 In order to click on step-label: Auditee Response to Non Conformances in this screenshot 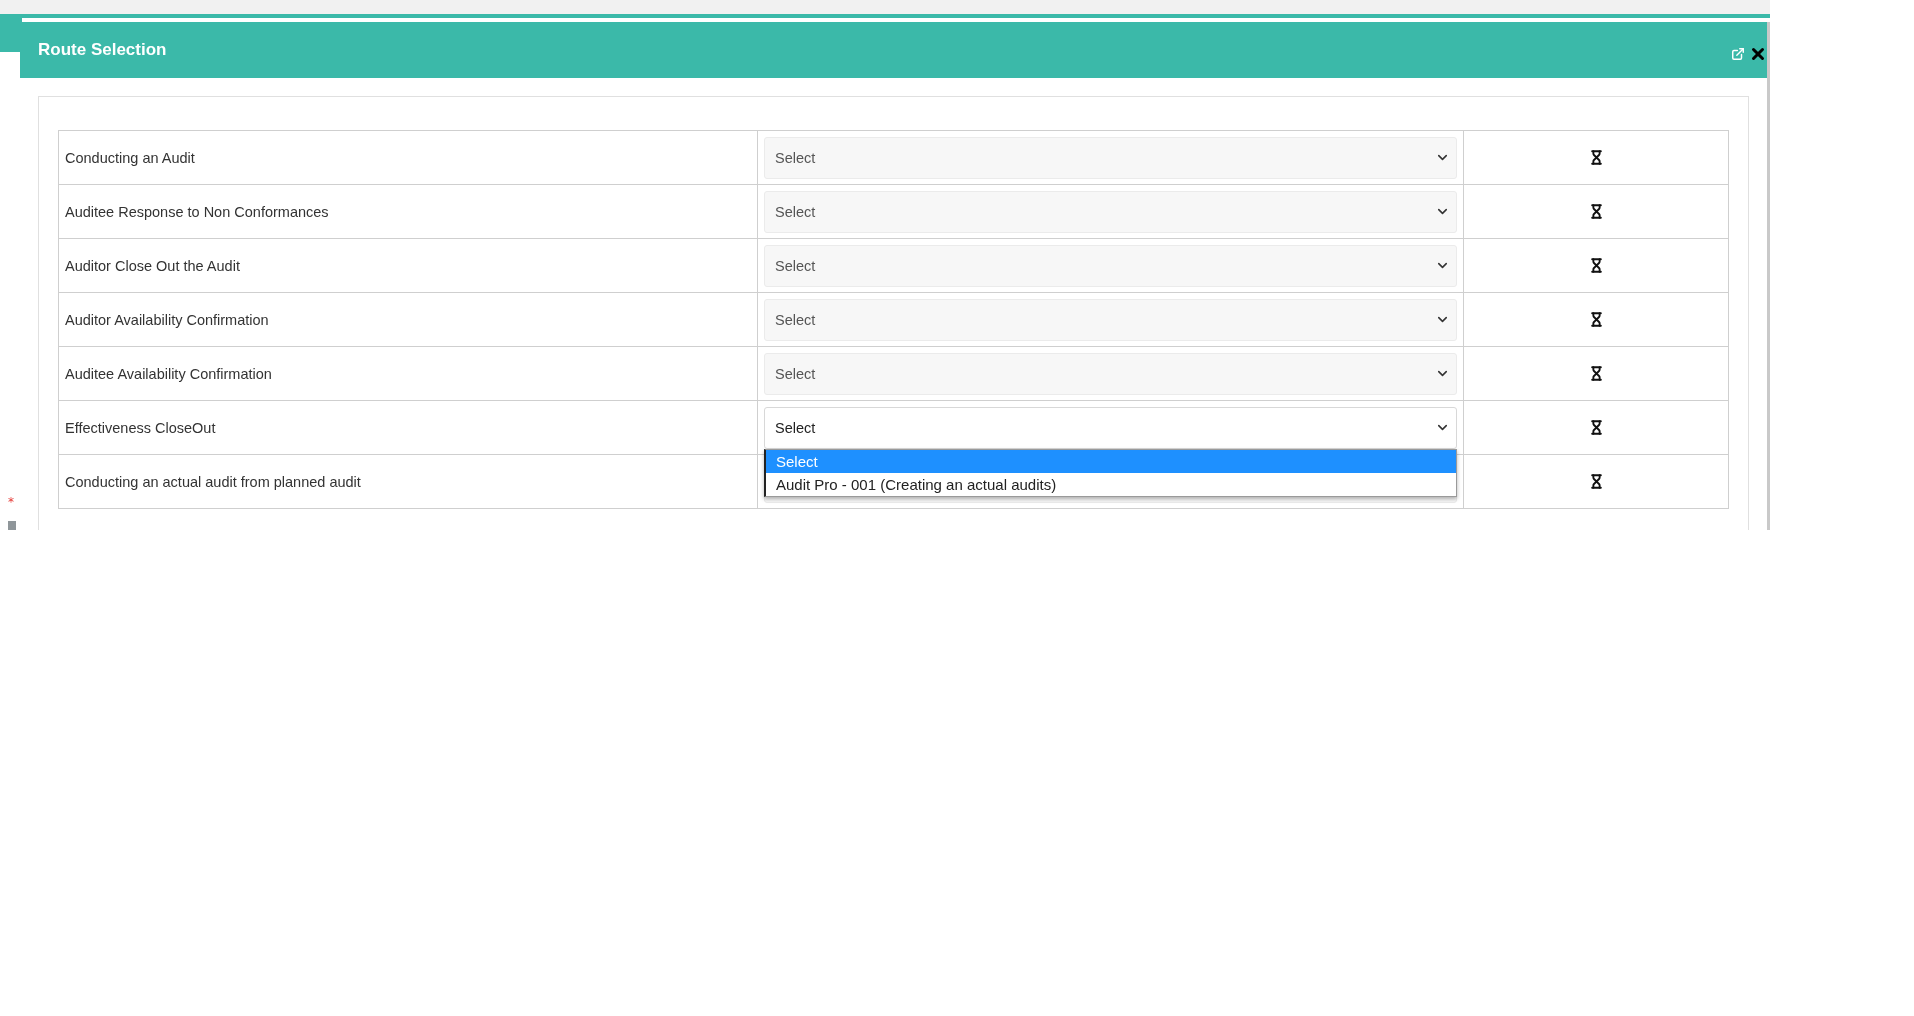, I will do `click(197, 211)`.